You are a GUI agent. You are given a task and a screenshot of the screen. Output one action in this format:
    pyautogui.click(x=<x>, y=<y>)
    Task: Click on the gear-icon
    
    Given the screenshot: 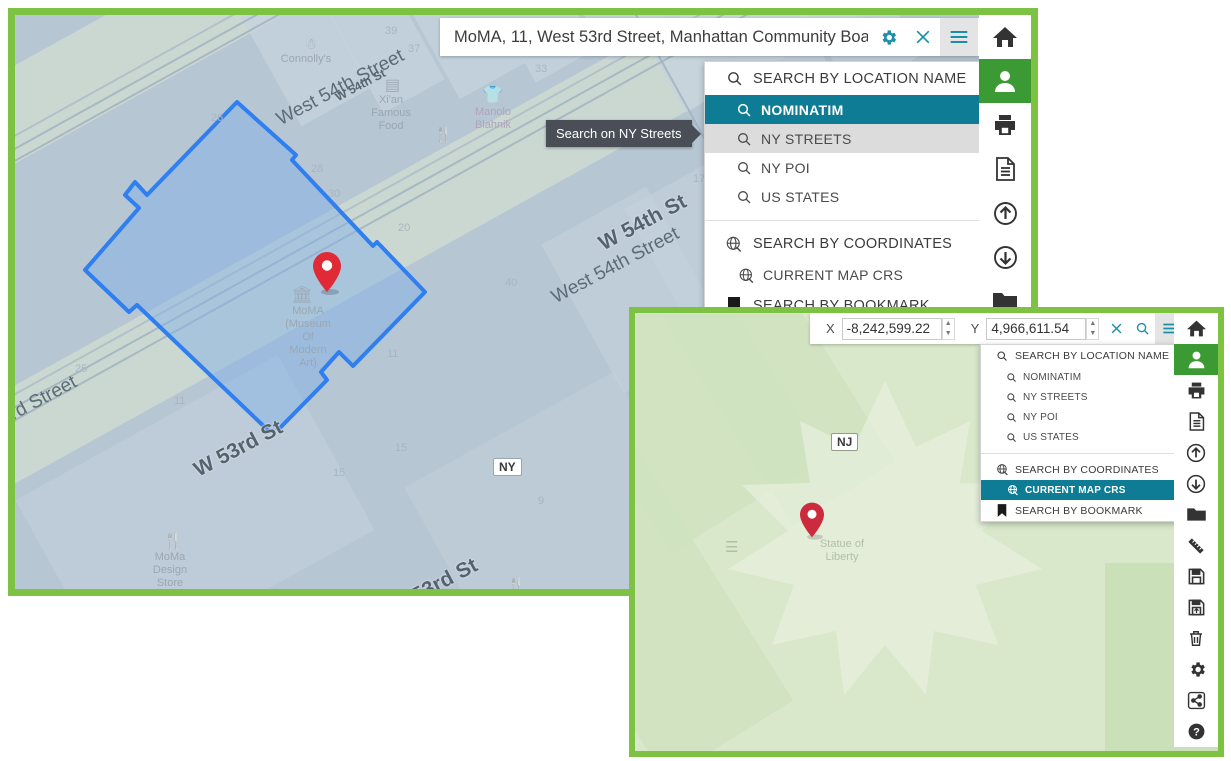 What is the action you would take?
    pyautogui.click(x=888, y=37)
    